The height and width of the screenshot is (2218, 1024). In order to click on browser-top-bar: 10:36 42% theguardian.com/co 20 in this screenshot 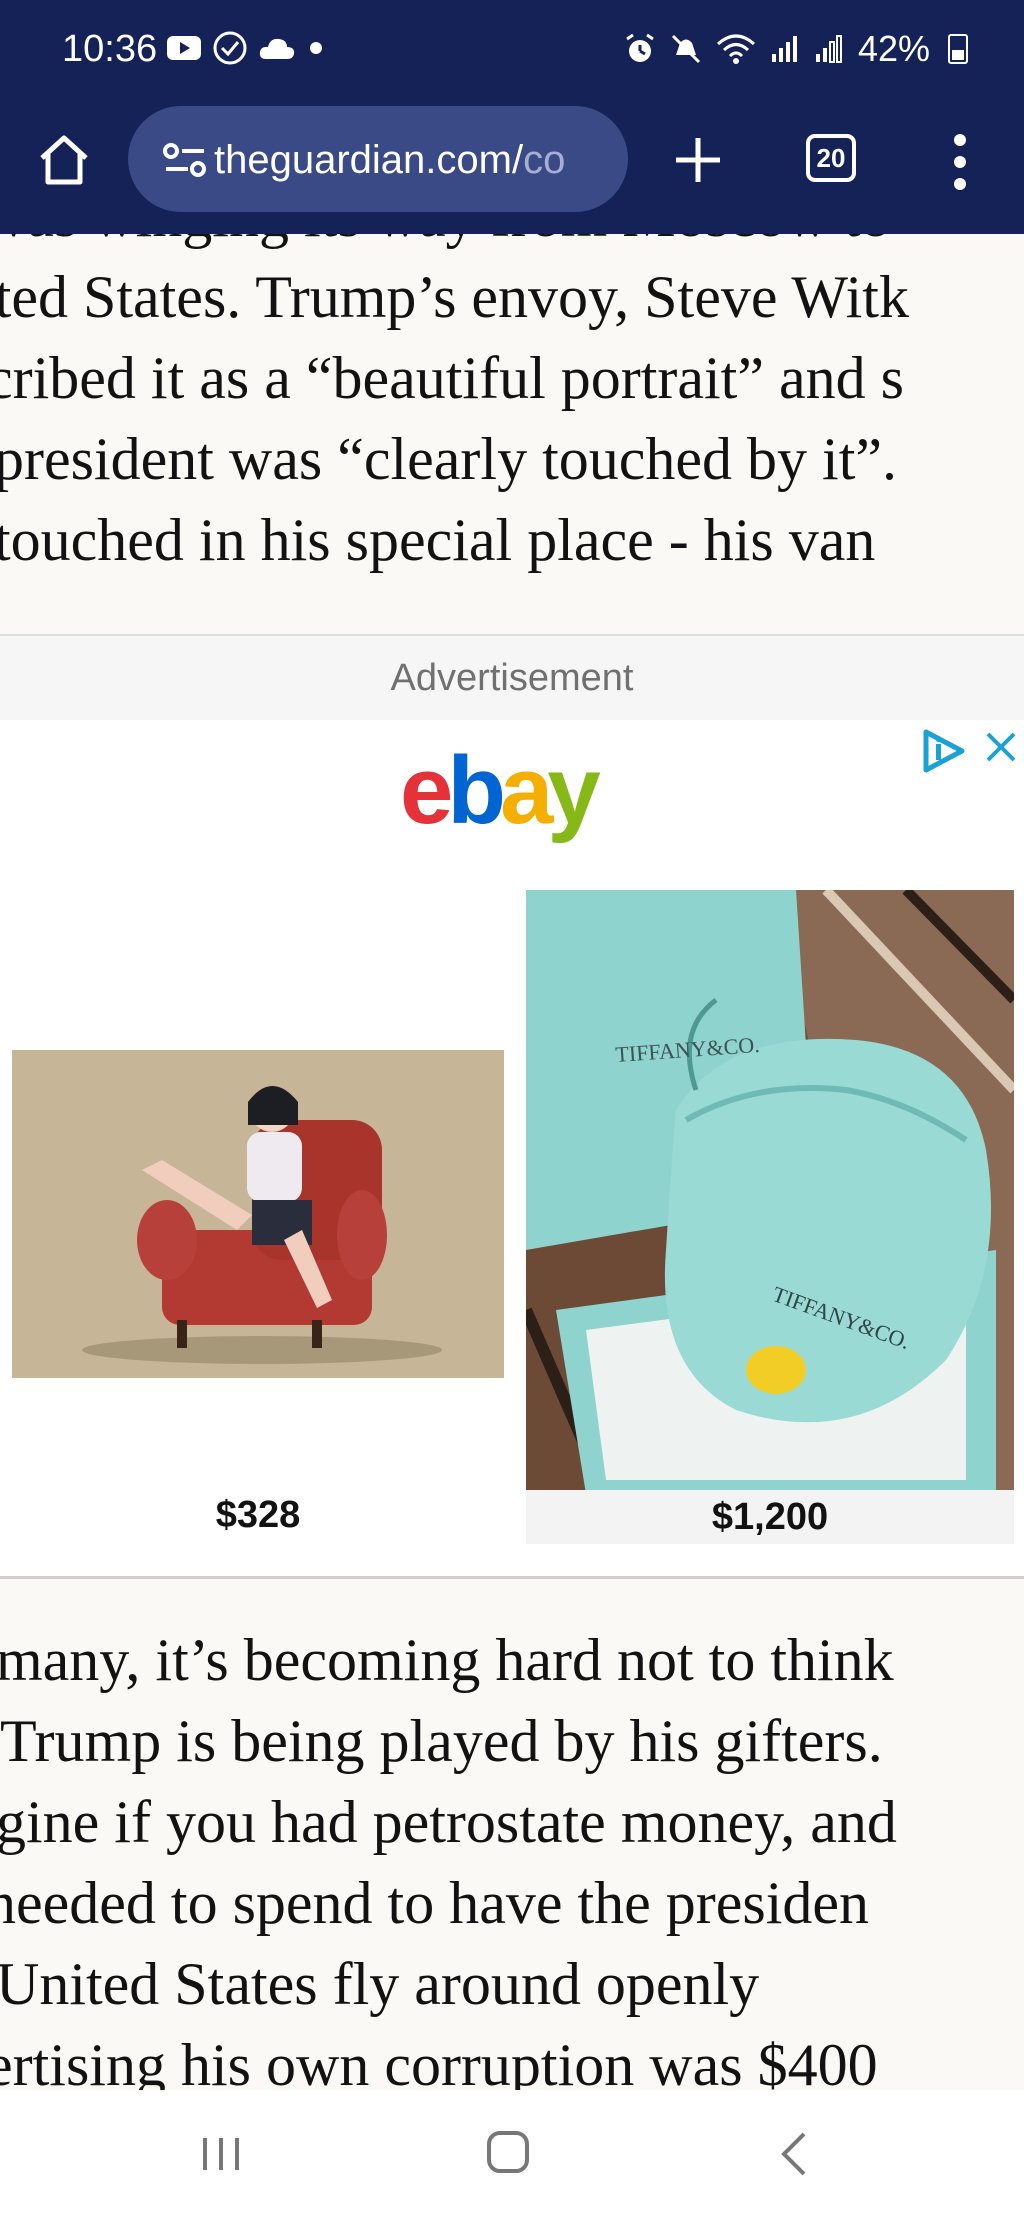, I will do `click(512, 117)`.